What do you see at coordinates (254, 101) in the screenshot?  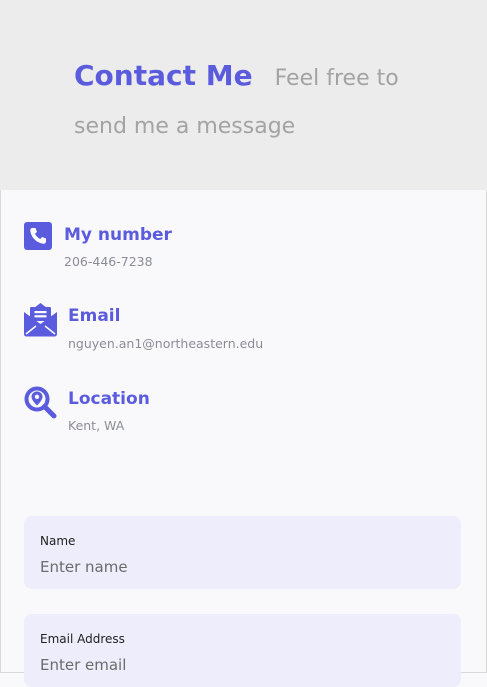 I see `header-text: Contact Me Feel free to send me a message` at bounding box center [254, 101].